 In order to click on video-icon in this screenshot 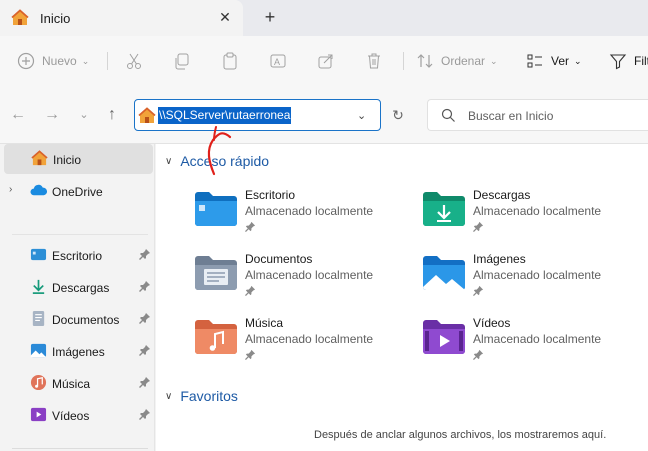, I will do `click(38, 414)`.